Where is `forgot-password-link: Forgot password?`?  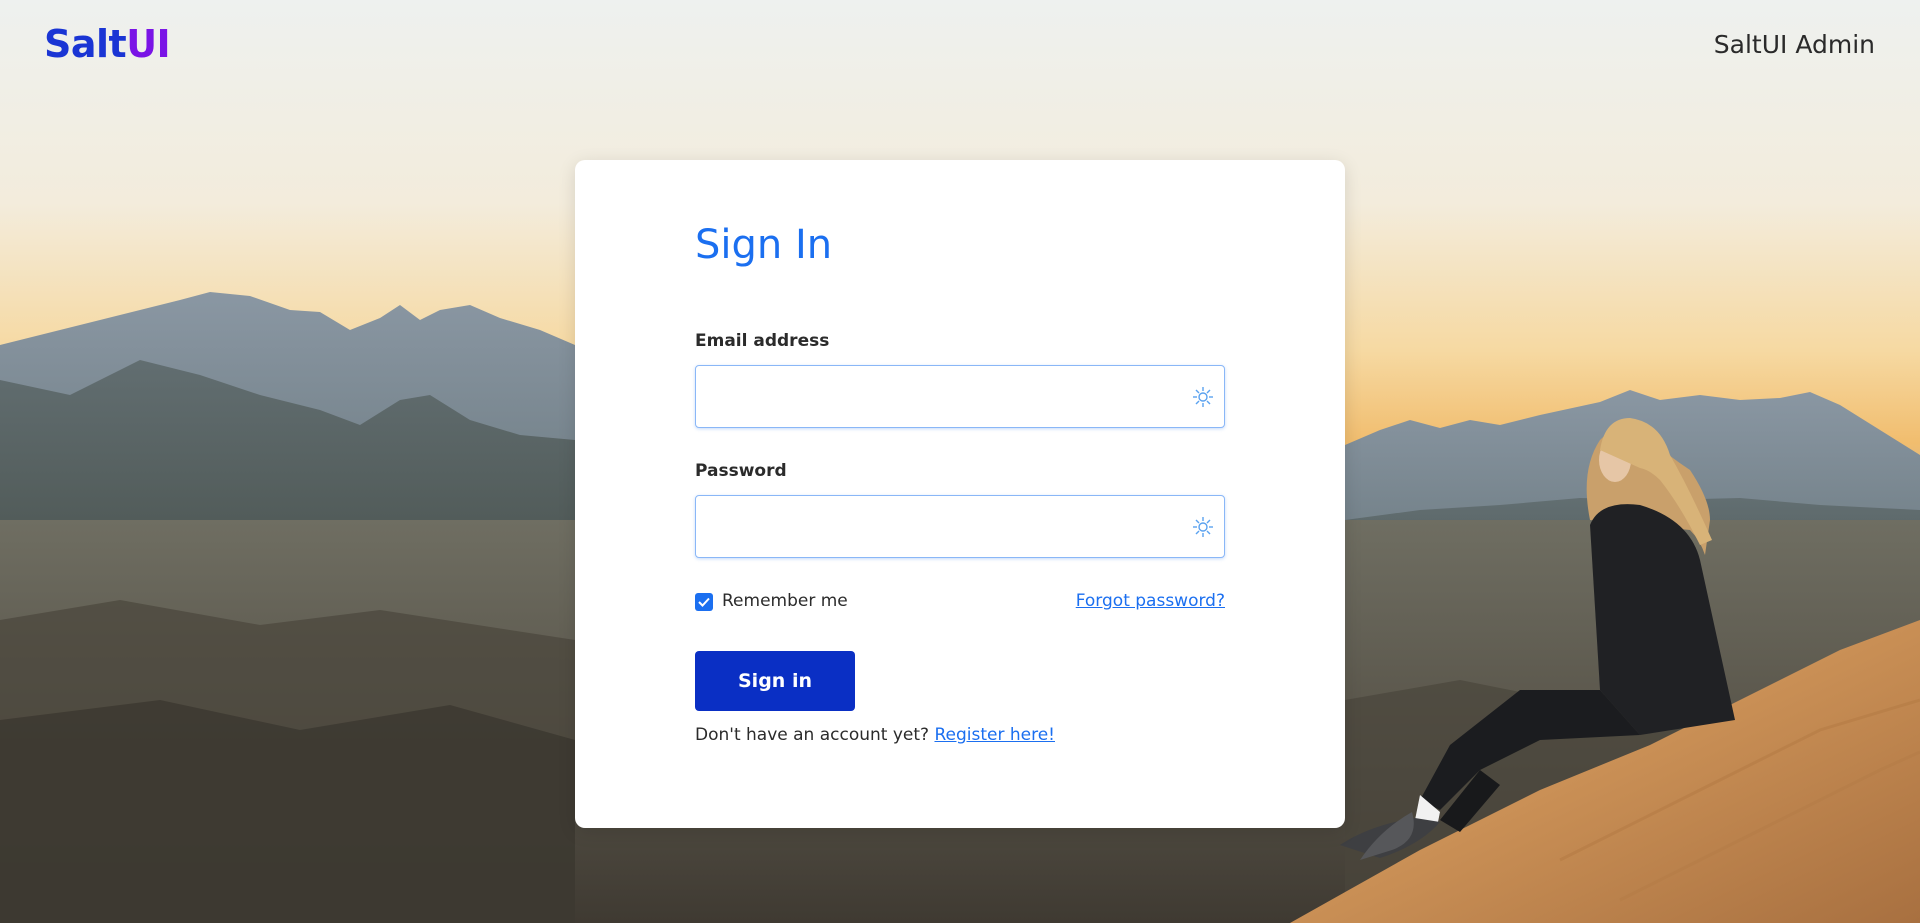 forgot-password-link: Forgot password? is located at coordinates (1150, 601).